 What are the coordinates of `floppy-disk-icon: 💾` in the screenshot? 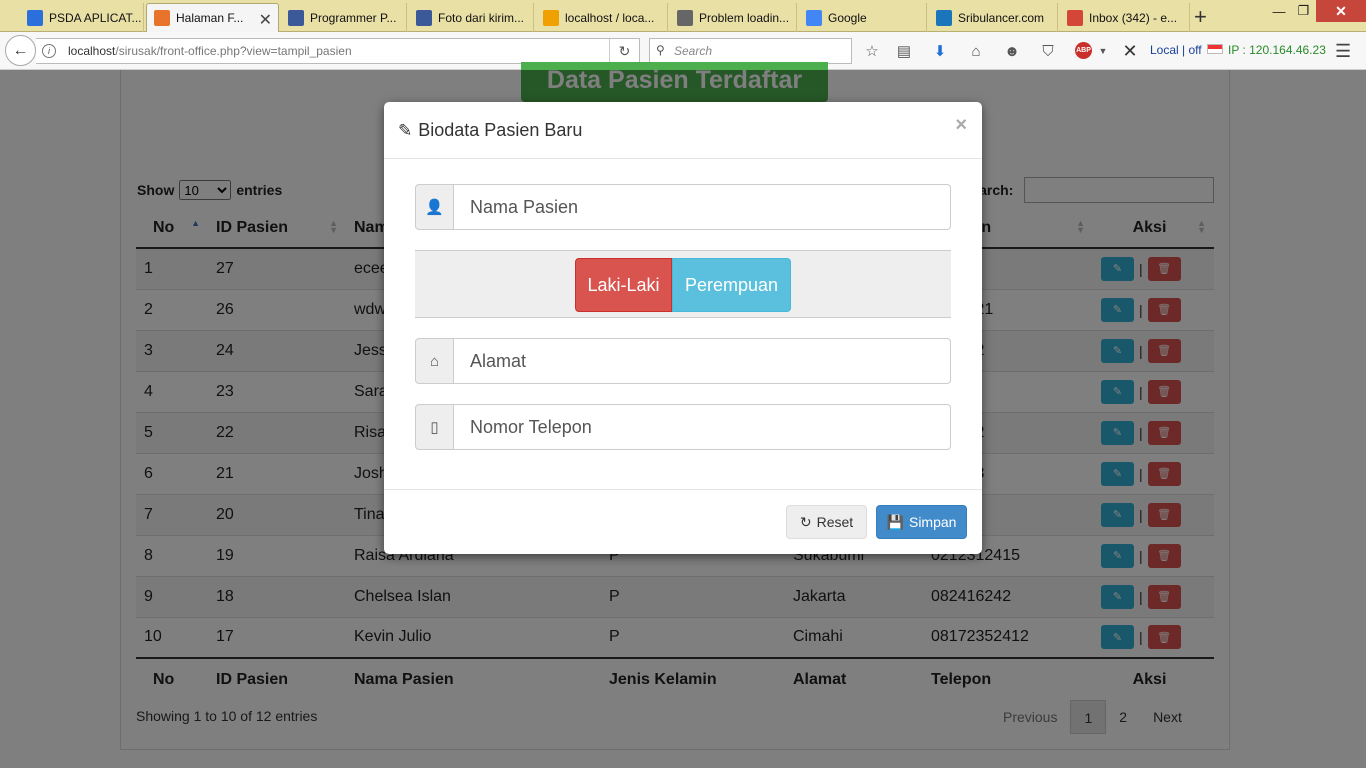 It's located at (895, 521).